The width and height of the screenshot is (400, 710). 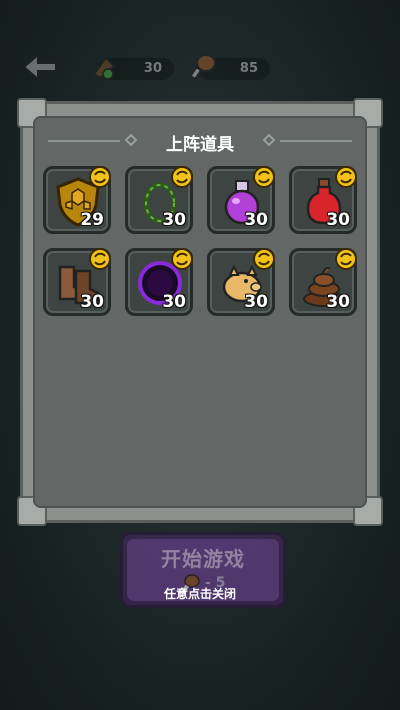 What do you see at coordinates (241, 282) in the screenshot?
I see `item-slot-piggy-bank: 30` at bounding box center [241, 282].